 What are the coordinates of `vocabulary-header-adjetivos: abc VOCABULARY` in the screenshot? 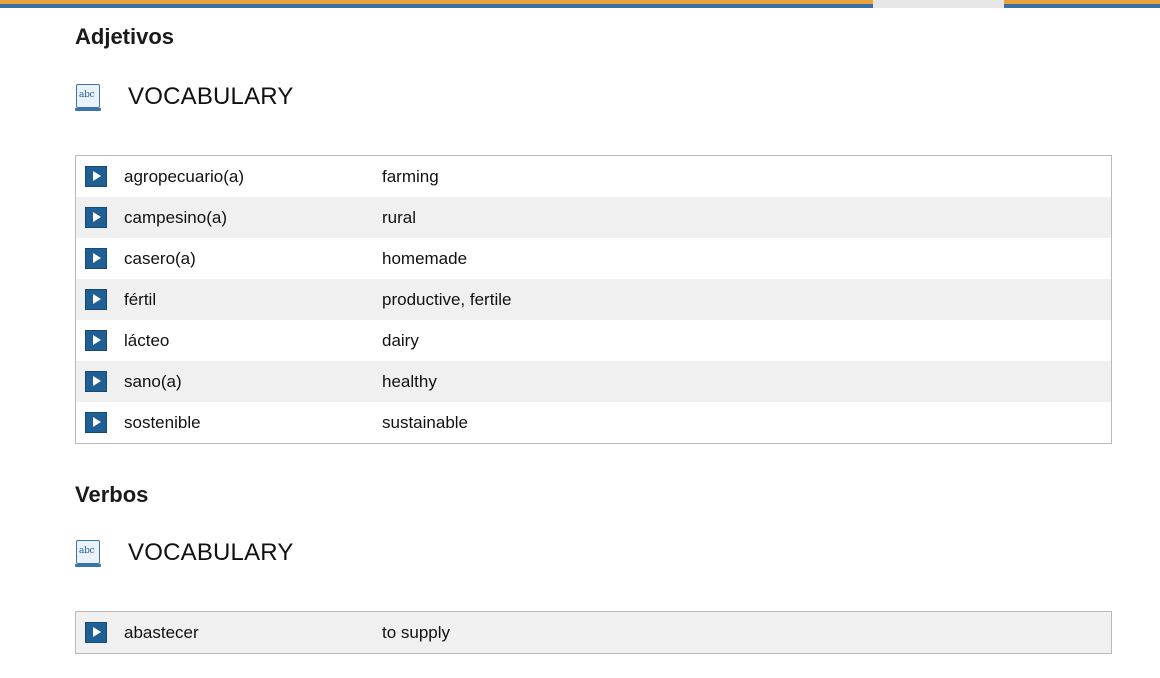 It's located at (184, 97).